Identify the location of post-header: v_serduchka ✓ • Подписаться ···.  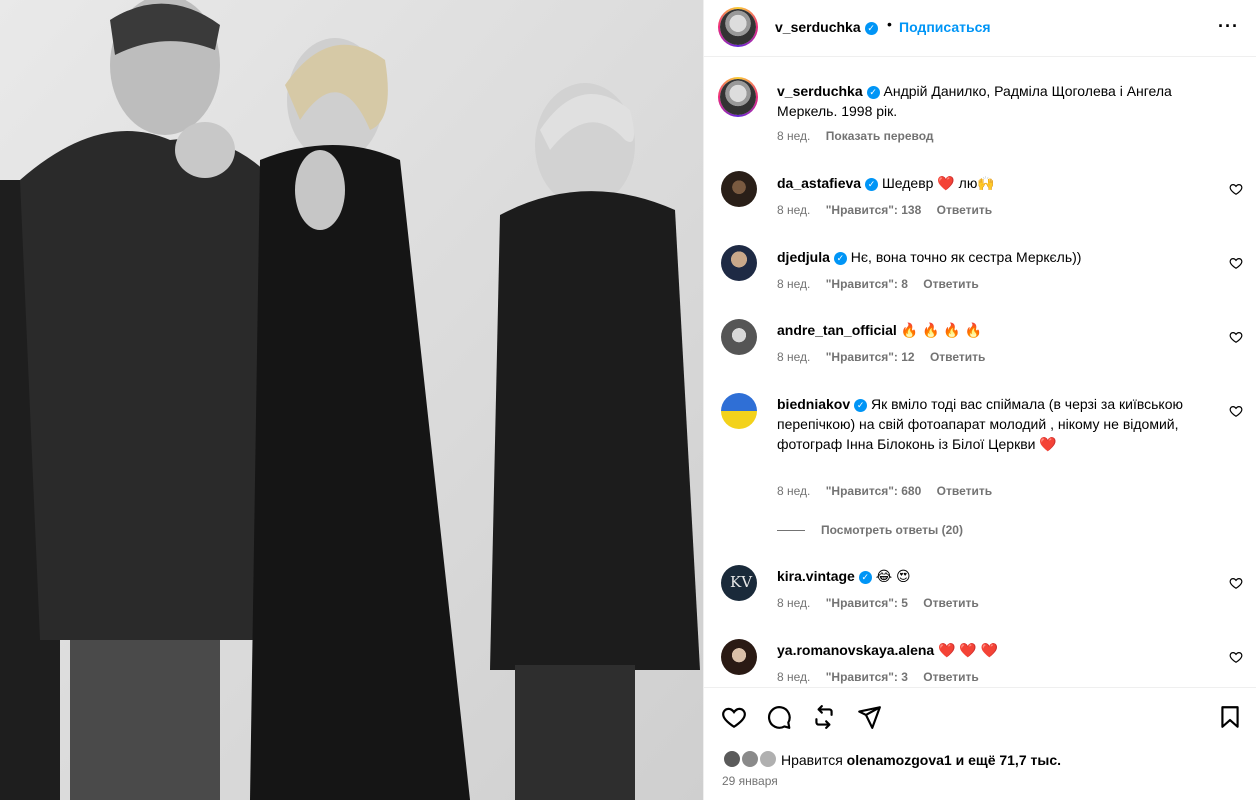
(980, 28).